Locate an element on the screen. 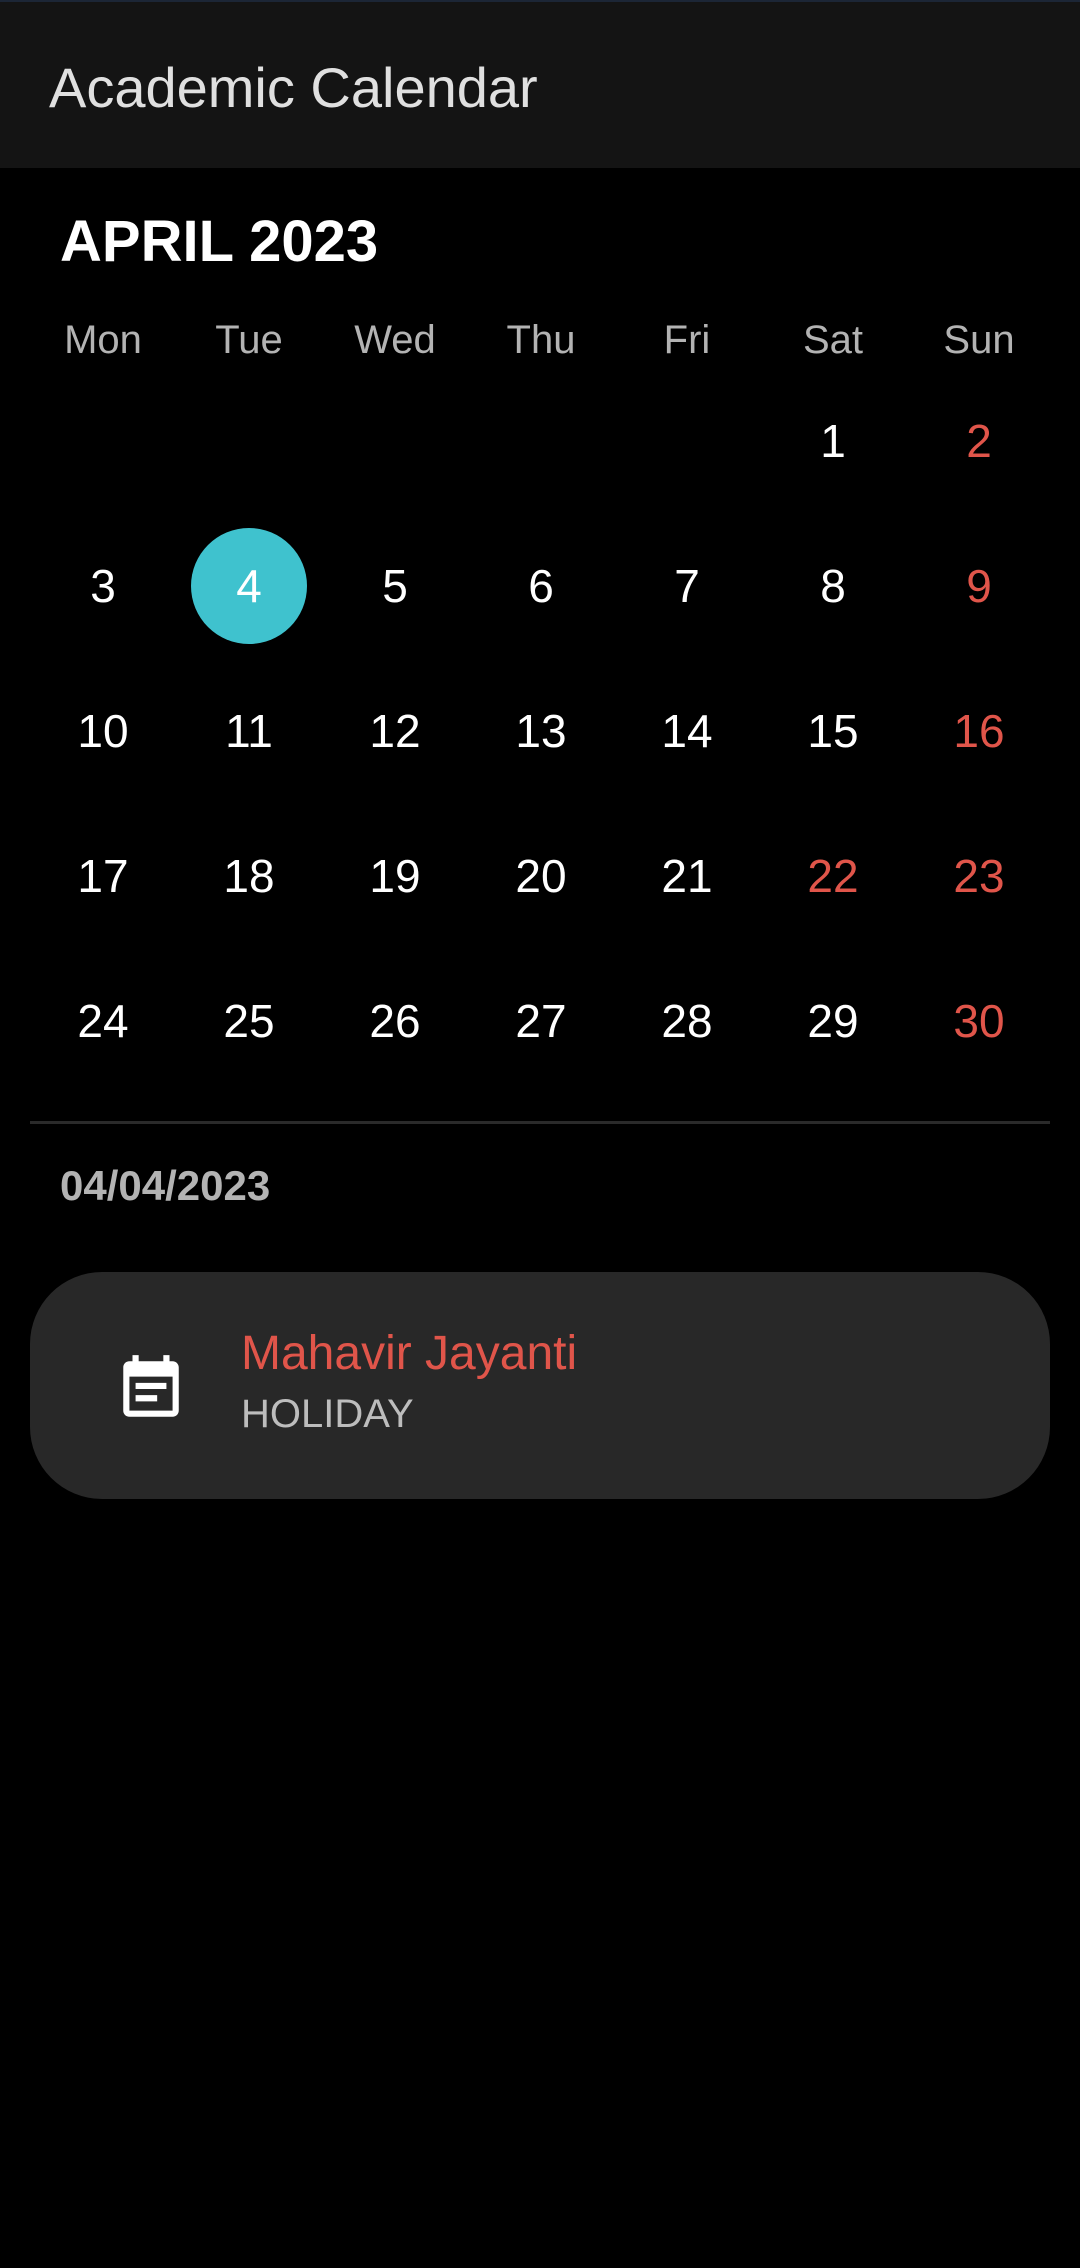  day-number: 9 is located at coordinates (979, 586).